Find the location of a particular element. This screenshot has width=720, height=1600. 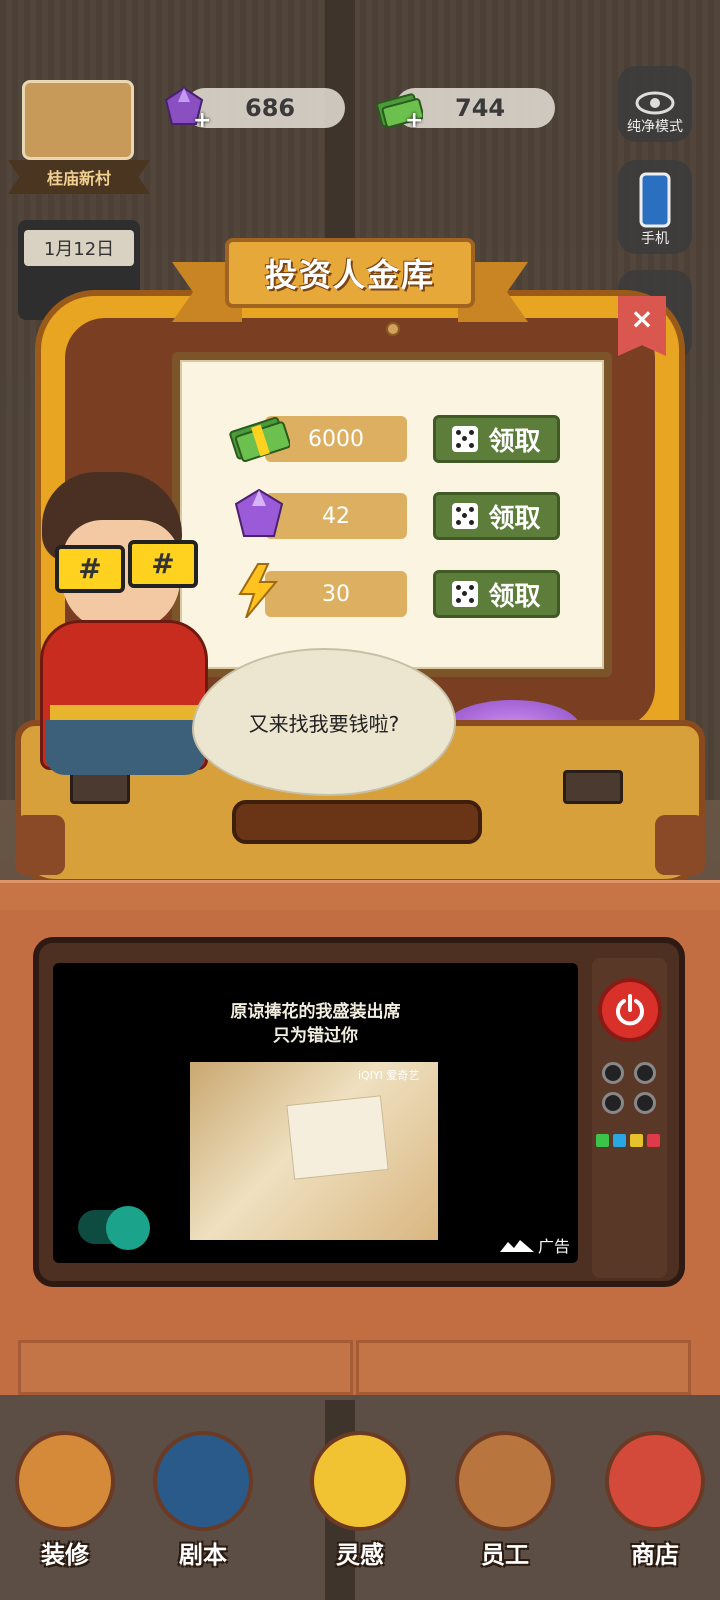

tv-led-red is located at coordinates (653, 1140).